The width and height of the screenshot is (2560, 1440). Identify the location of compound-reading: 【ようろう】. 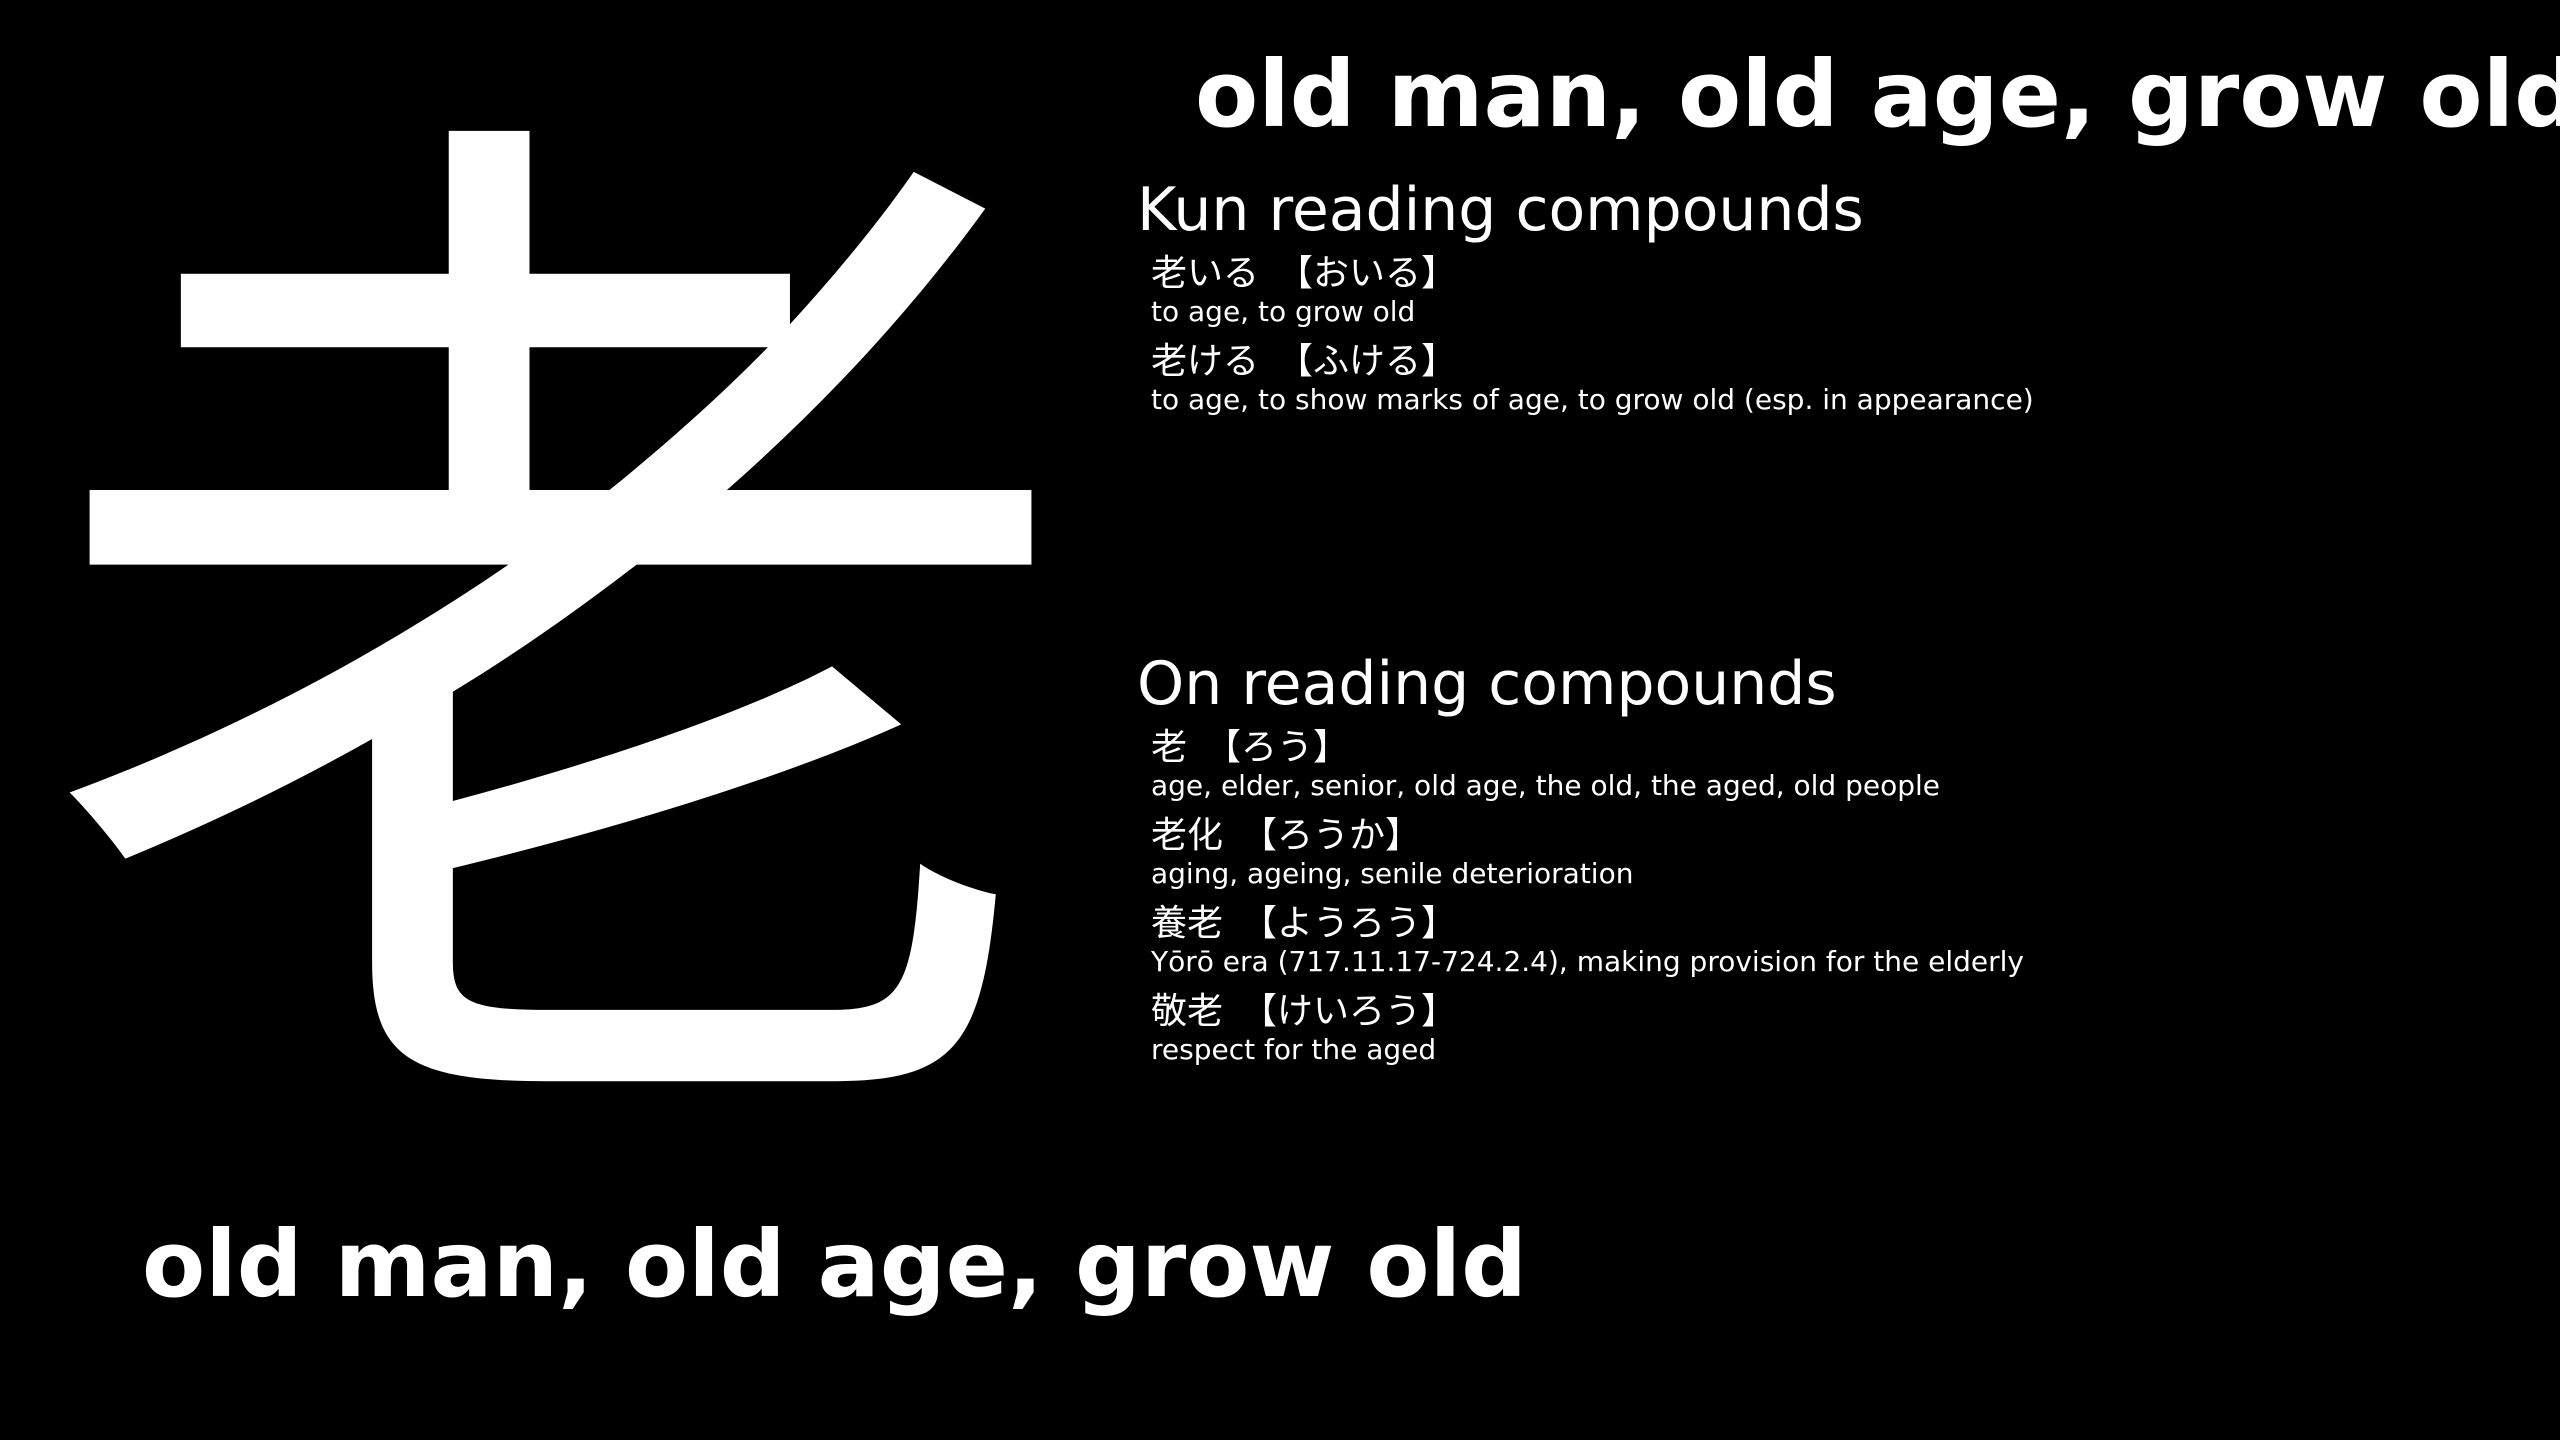
(1349, 923).